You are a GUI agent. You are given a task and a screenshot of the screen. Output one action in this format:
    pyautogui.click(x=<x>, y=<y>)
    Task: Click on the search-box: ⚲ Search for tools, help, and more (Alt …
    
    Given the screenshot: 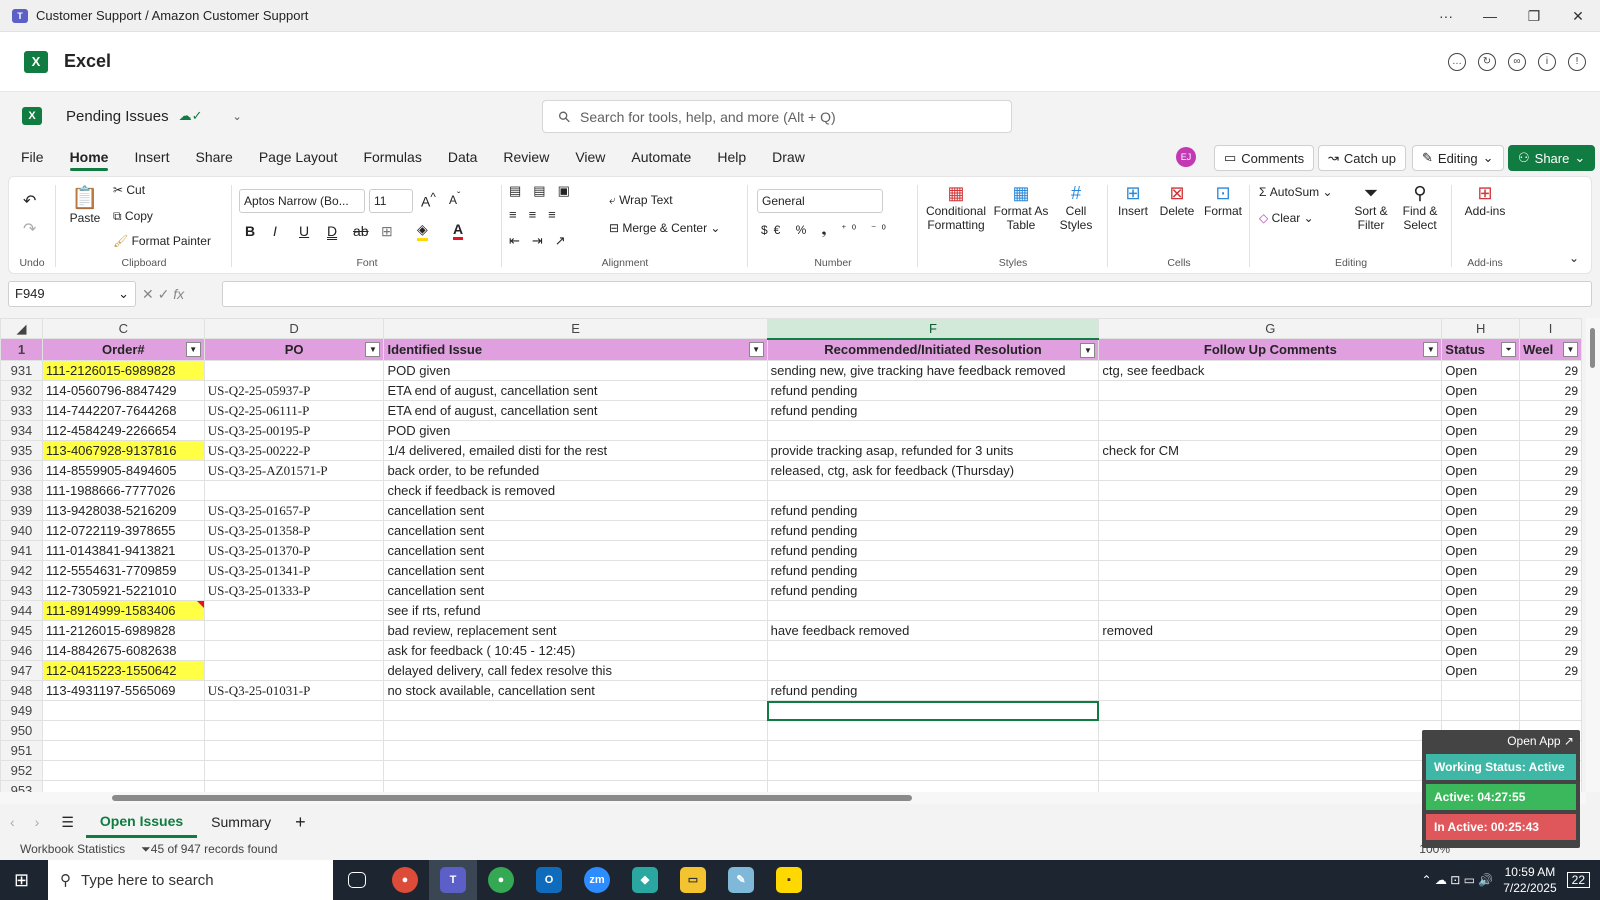 What is the action you would take?
    pyautogui.click(x=777, y=116)
    